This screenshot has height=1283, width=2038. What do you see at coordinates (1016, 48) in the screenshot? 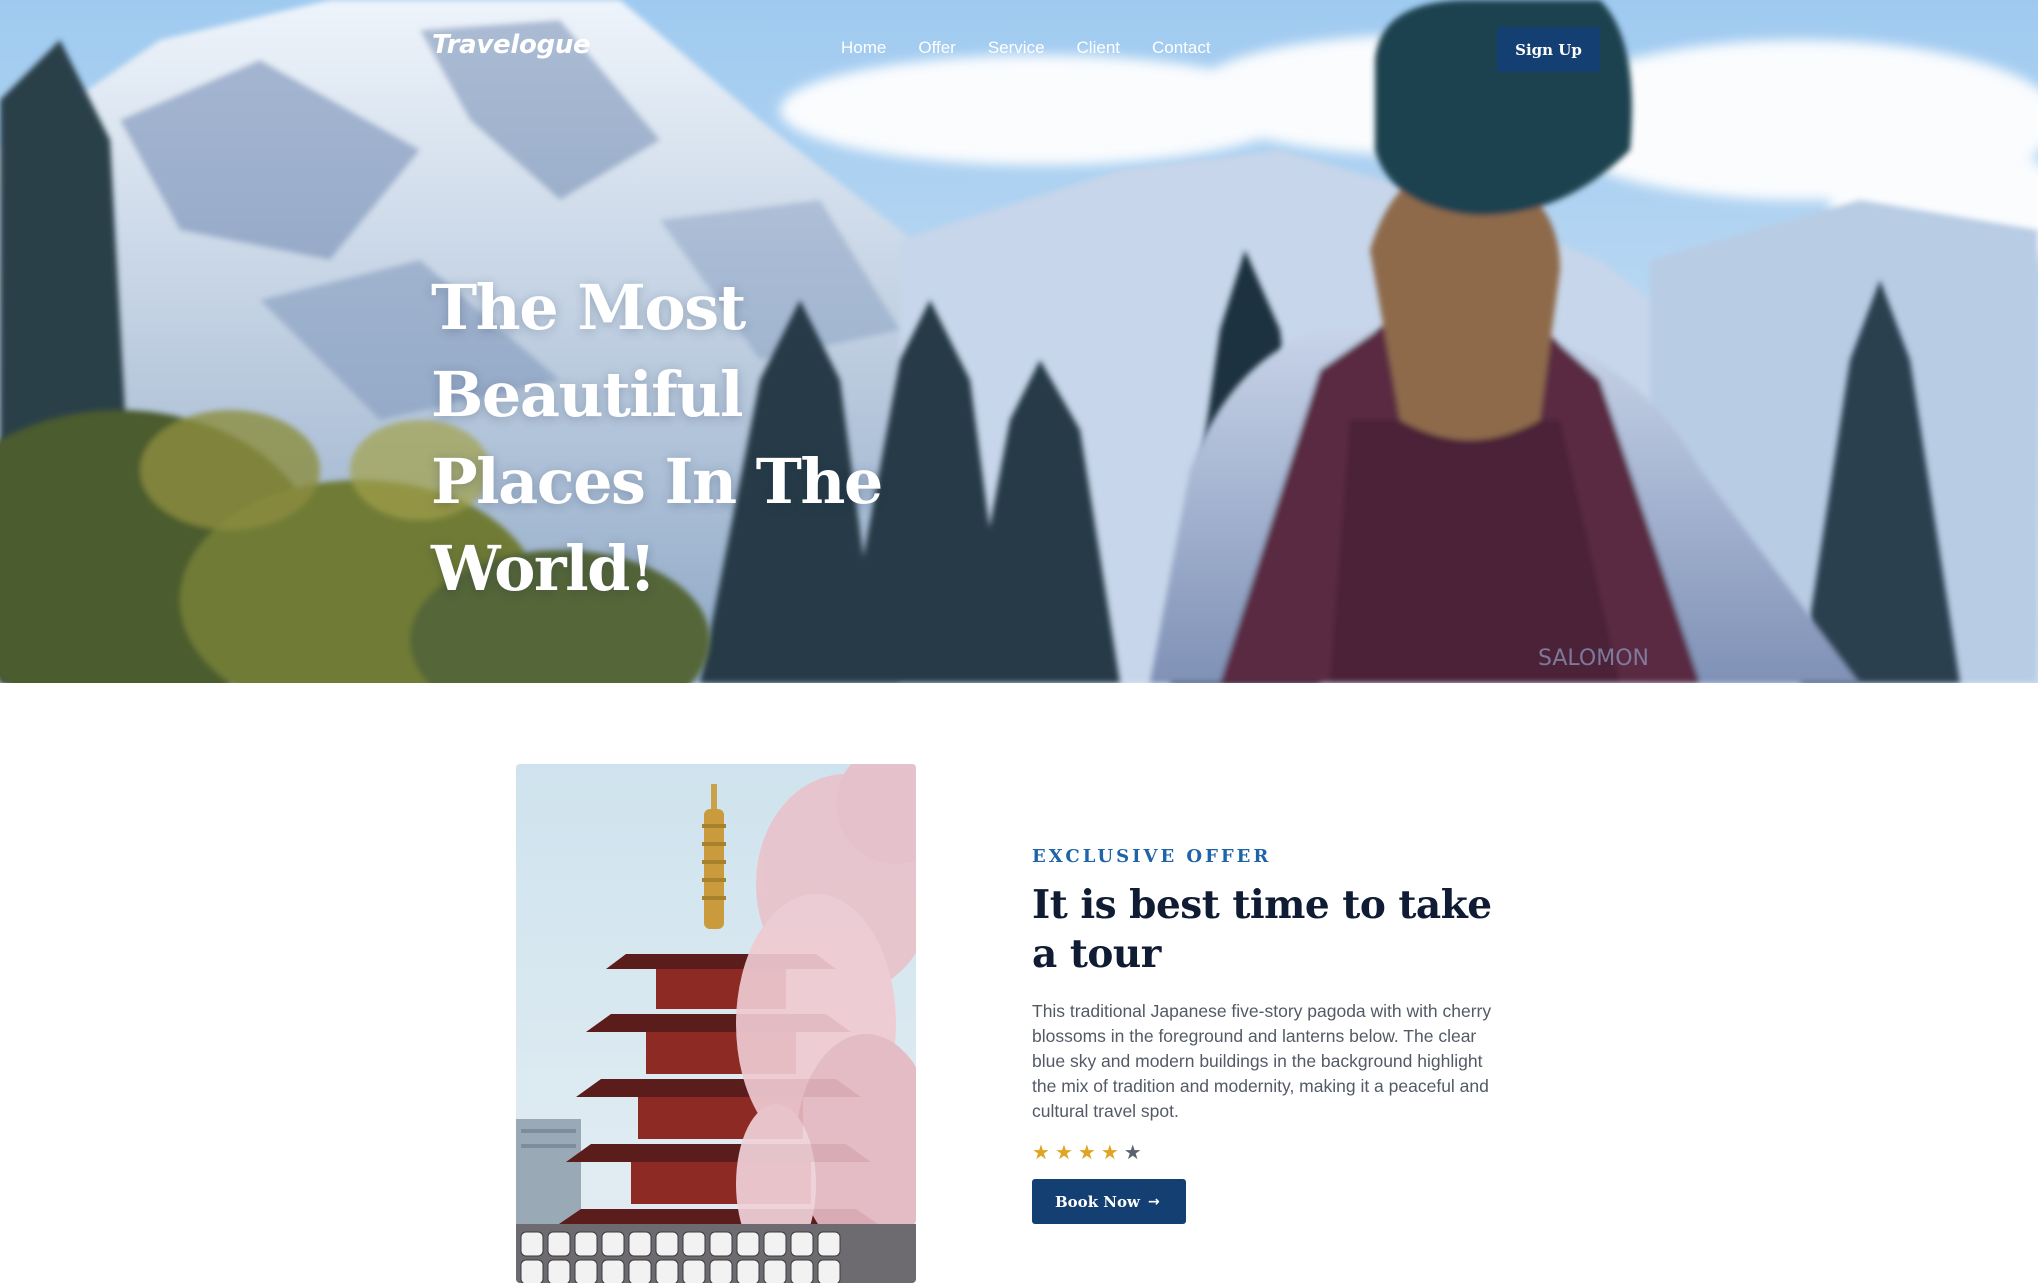
I see `nav-link-service: Service` at bounding box center [1016, 48].